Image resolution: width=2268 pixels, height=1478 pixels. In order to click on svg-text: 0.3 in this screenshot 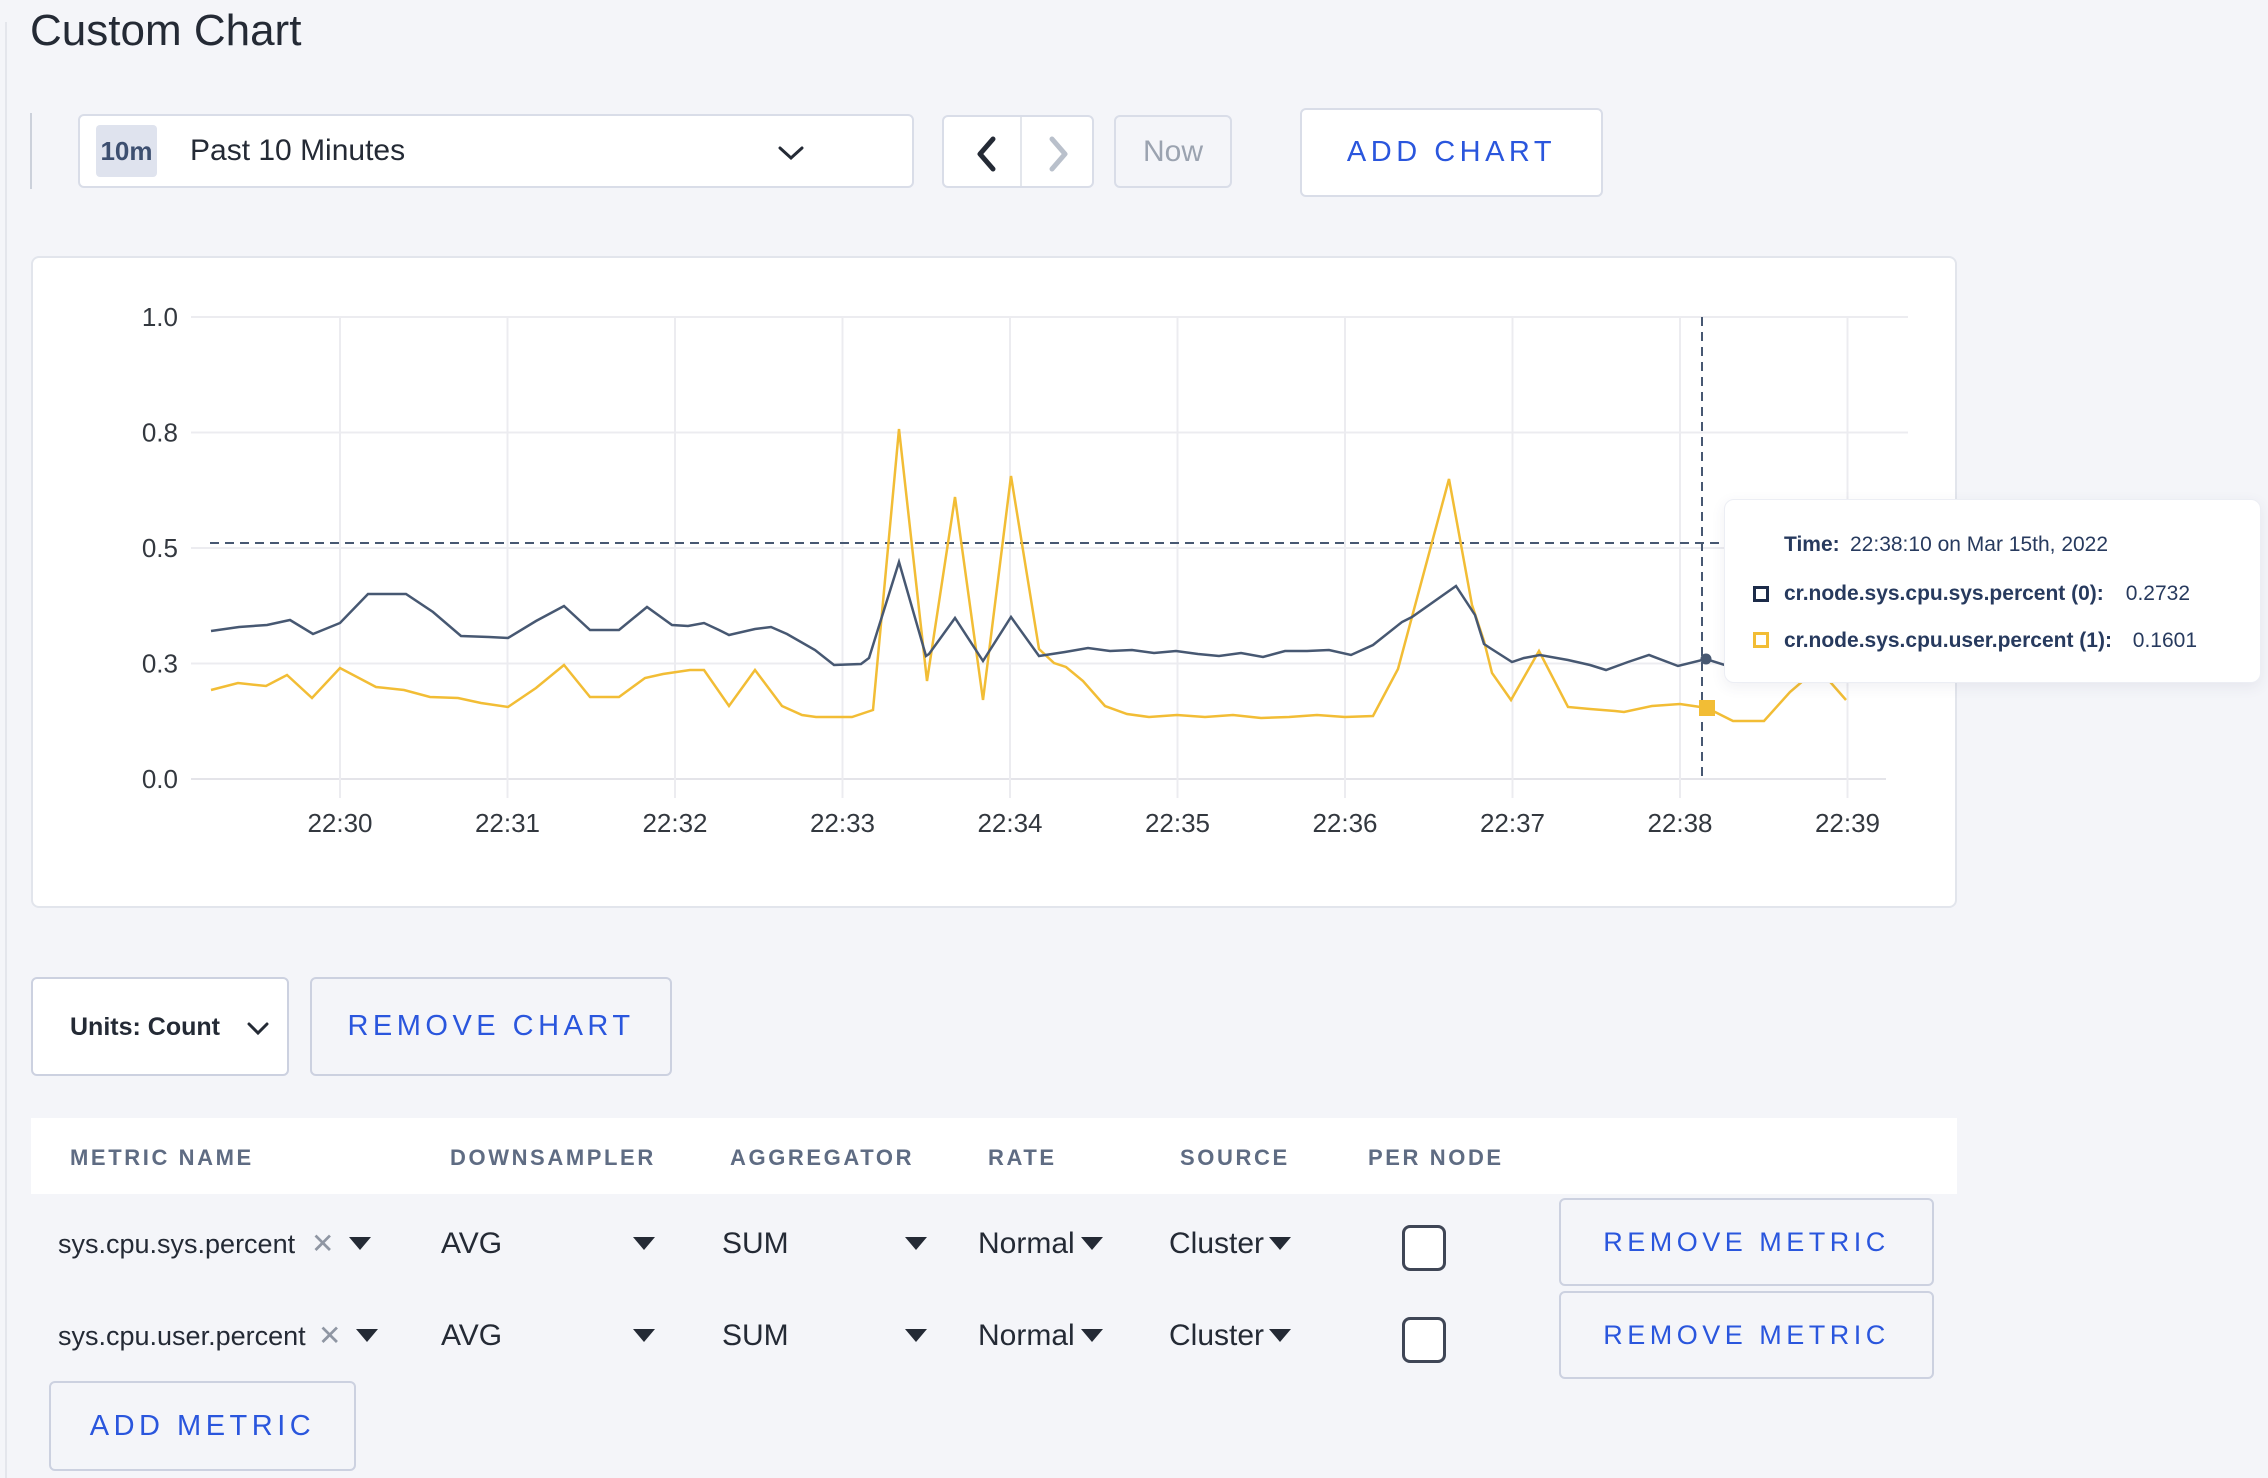, I will do `click(160, 664)`.